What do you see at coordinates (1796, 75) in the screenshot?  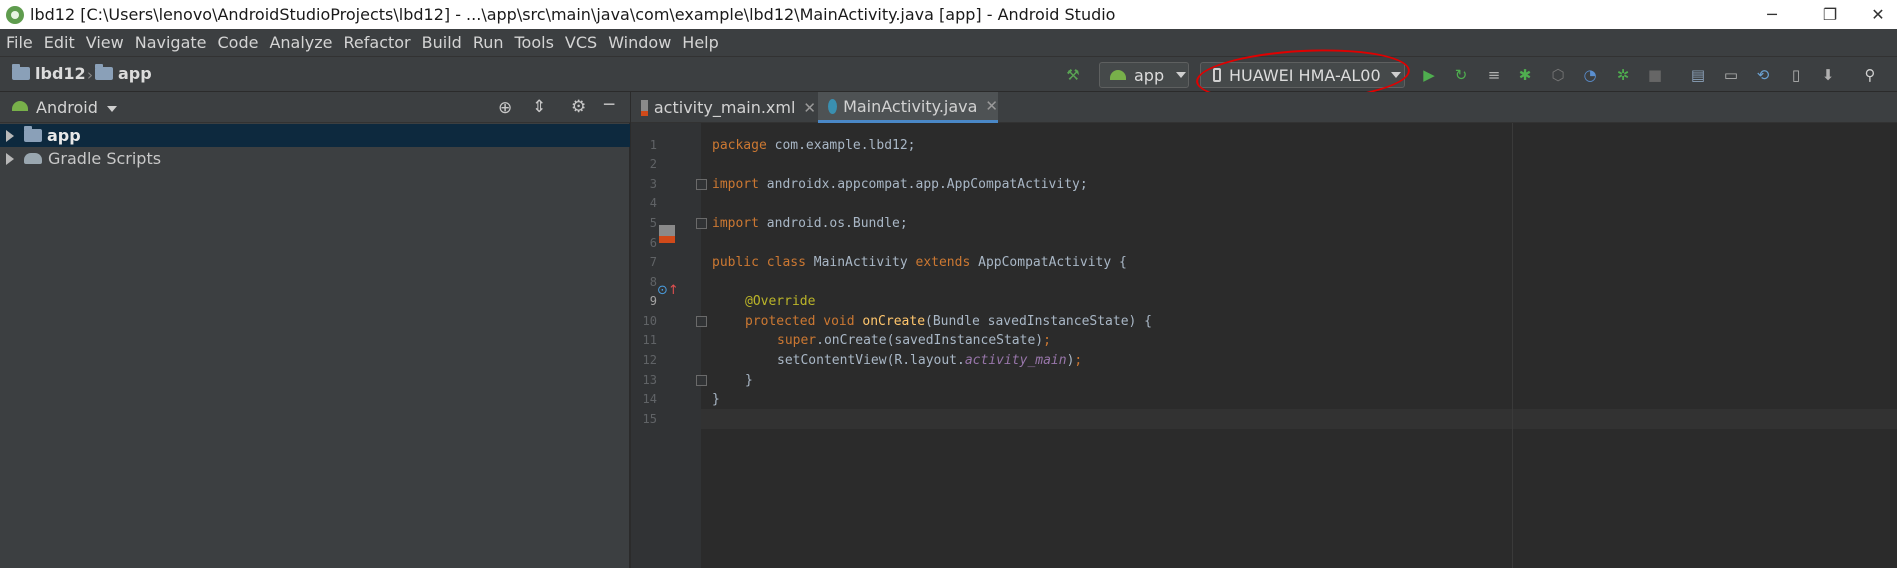 I see `avd-manager-icon: ▯` at bounding box center [1796, 75].